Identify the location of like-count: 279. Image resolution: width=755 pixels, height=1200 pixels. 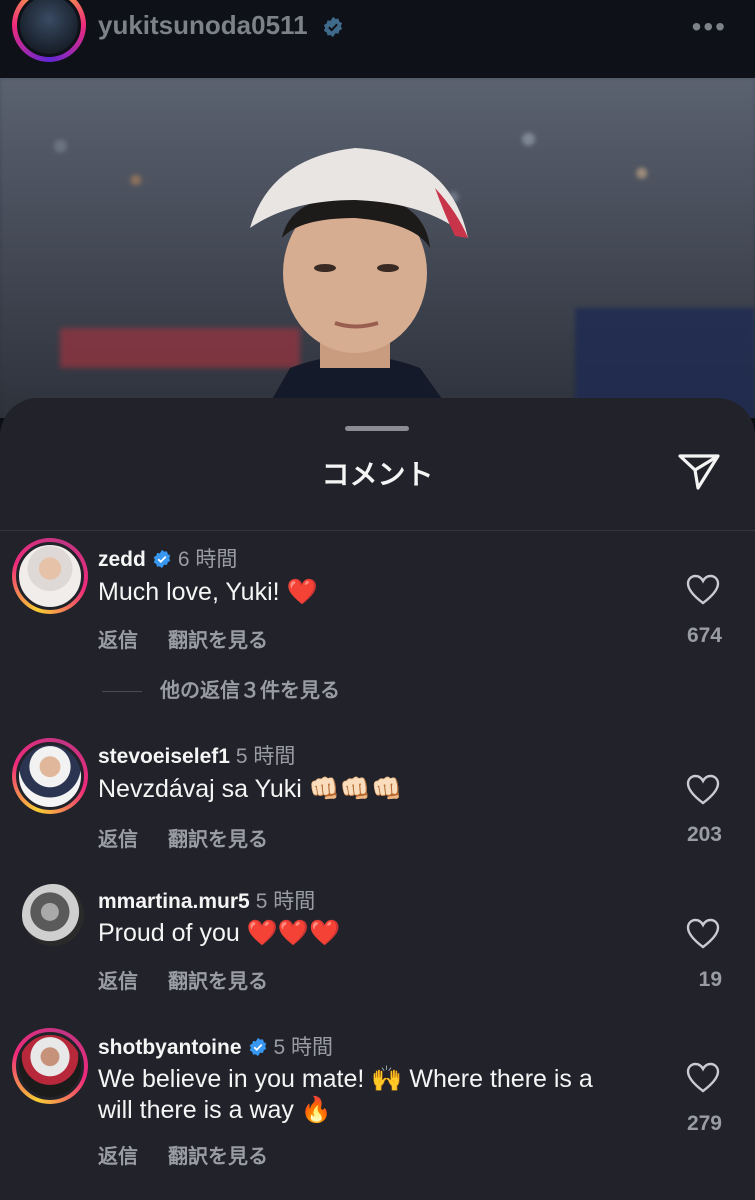
(704, 1123).